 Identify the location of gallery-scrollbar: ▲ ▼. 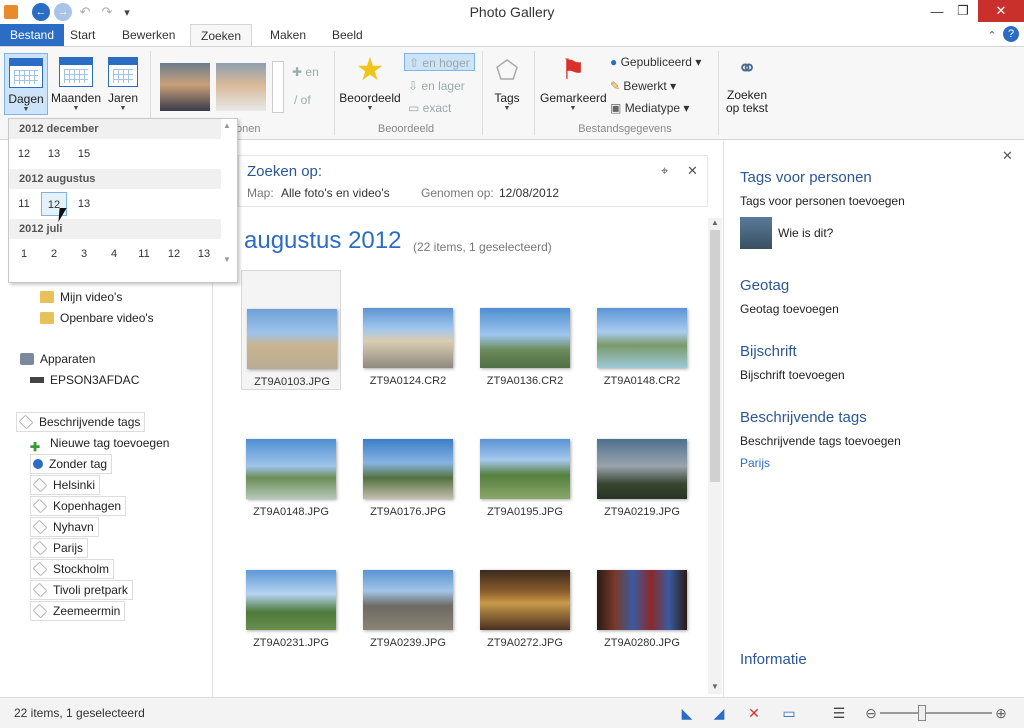
(715, 456).